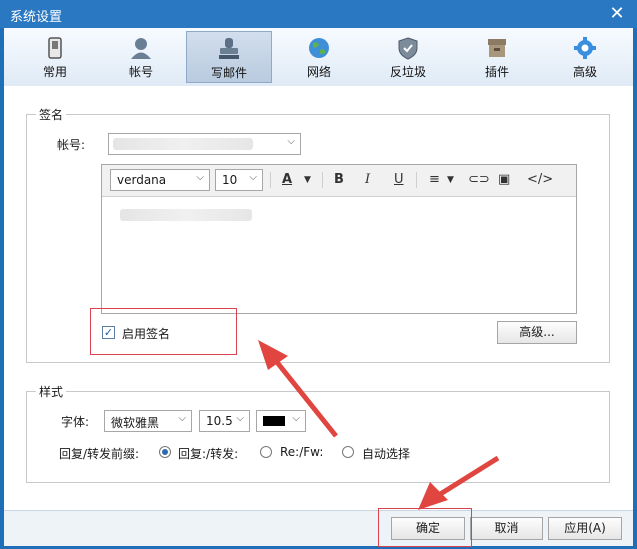 This screenshot has width=637, height=549. What do you see at coordinates (54, 72) in the screenshot?
I see `tab-label: 常用` at bounding box center [54, 72].